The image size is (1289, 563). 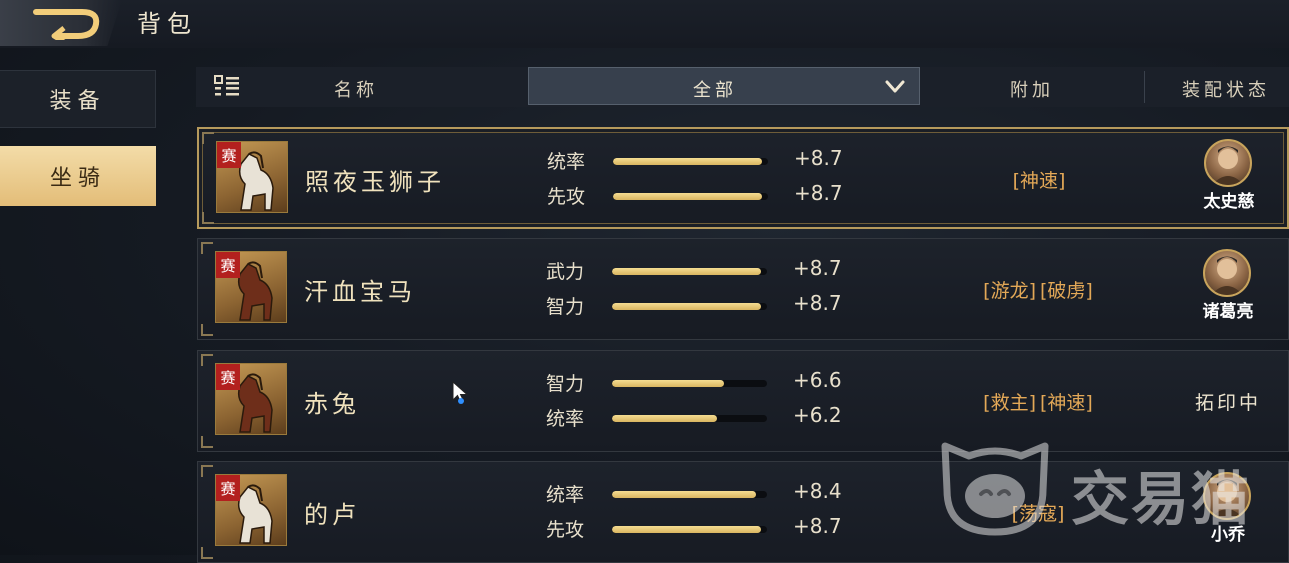 What do you see at coordinates (227, 87) in the screenshot?
I see `list-view-icon` at bounding box center [227, 87].